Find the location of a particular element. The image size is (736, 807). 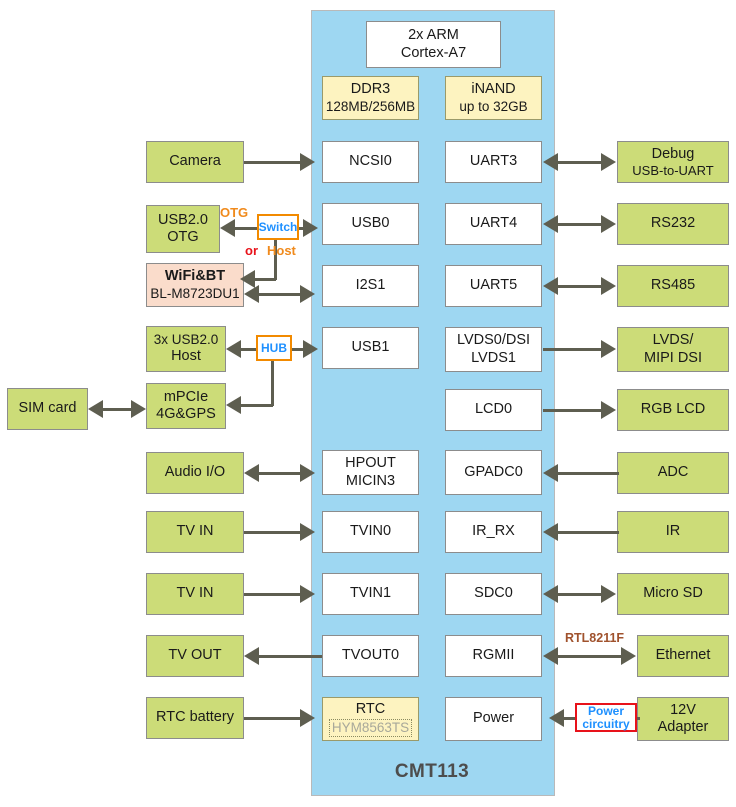

soc-block-tvin1-line1: TVIN1 is located at coordinates (370, 593).